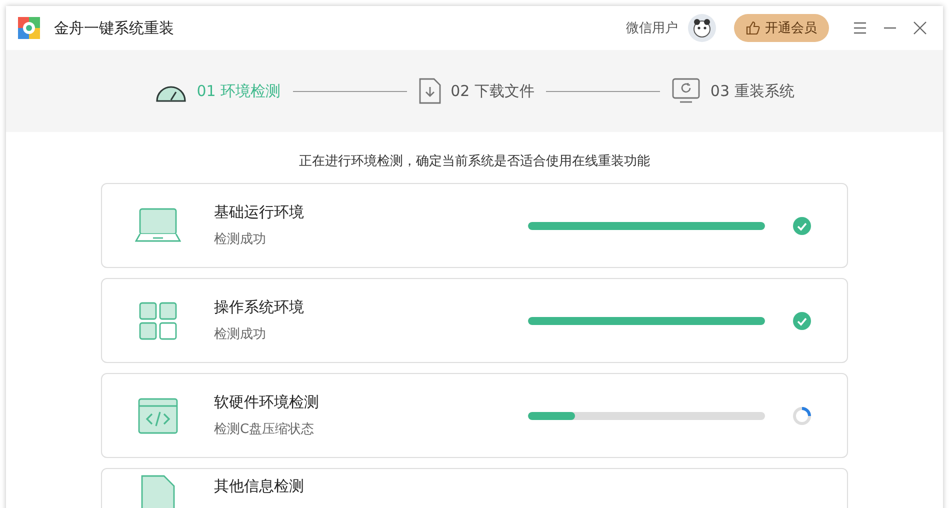 The image size is (949, 508). What do you see at coordinates (733, 91) in the screenshot?
I see `step-indicator: 03 重装系统` at bounding box center [733, 91].